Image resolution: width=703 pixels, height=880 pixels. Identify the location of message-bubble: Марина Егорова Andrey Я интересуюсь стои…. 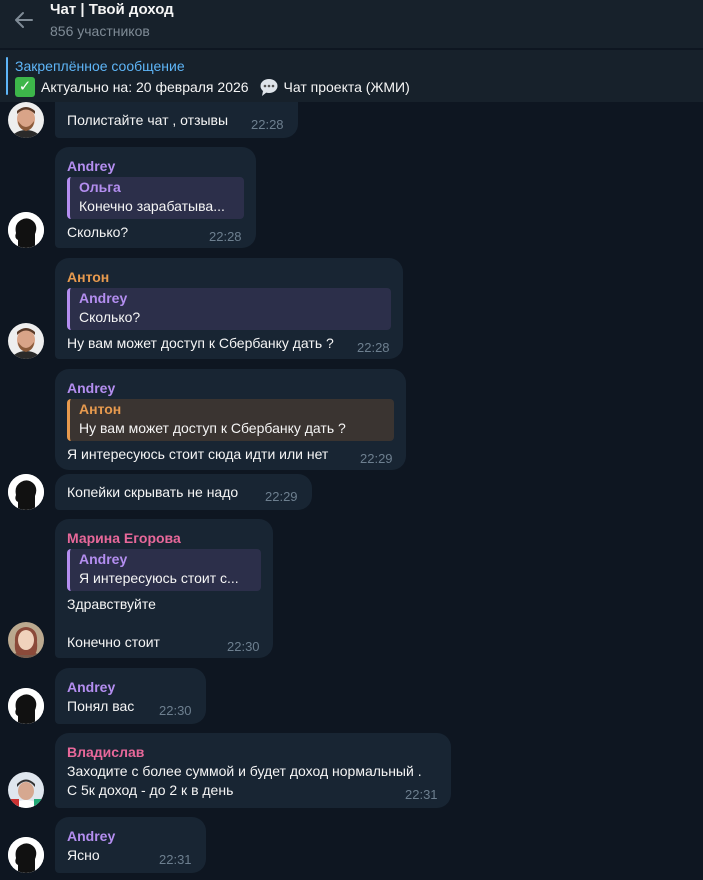
(164, 588).